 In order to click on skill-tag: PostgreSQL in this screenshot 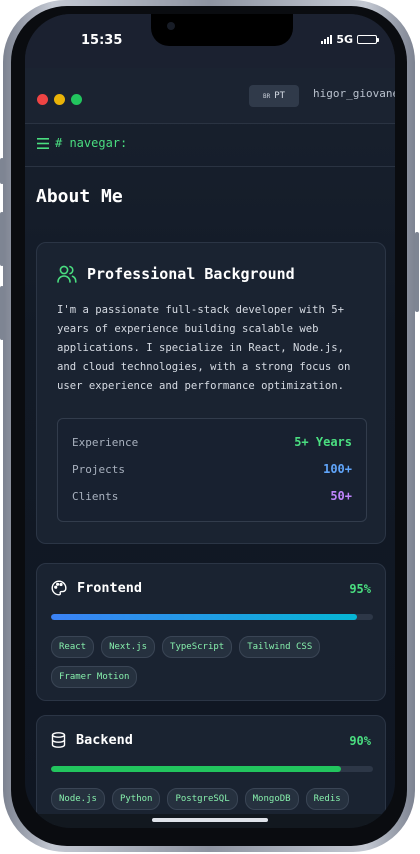, I will do `click(202, 799)`.